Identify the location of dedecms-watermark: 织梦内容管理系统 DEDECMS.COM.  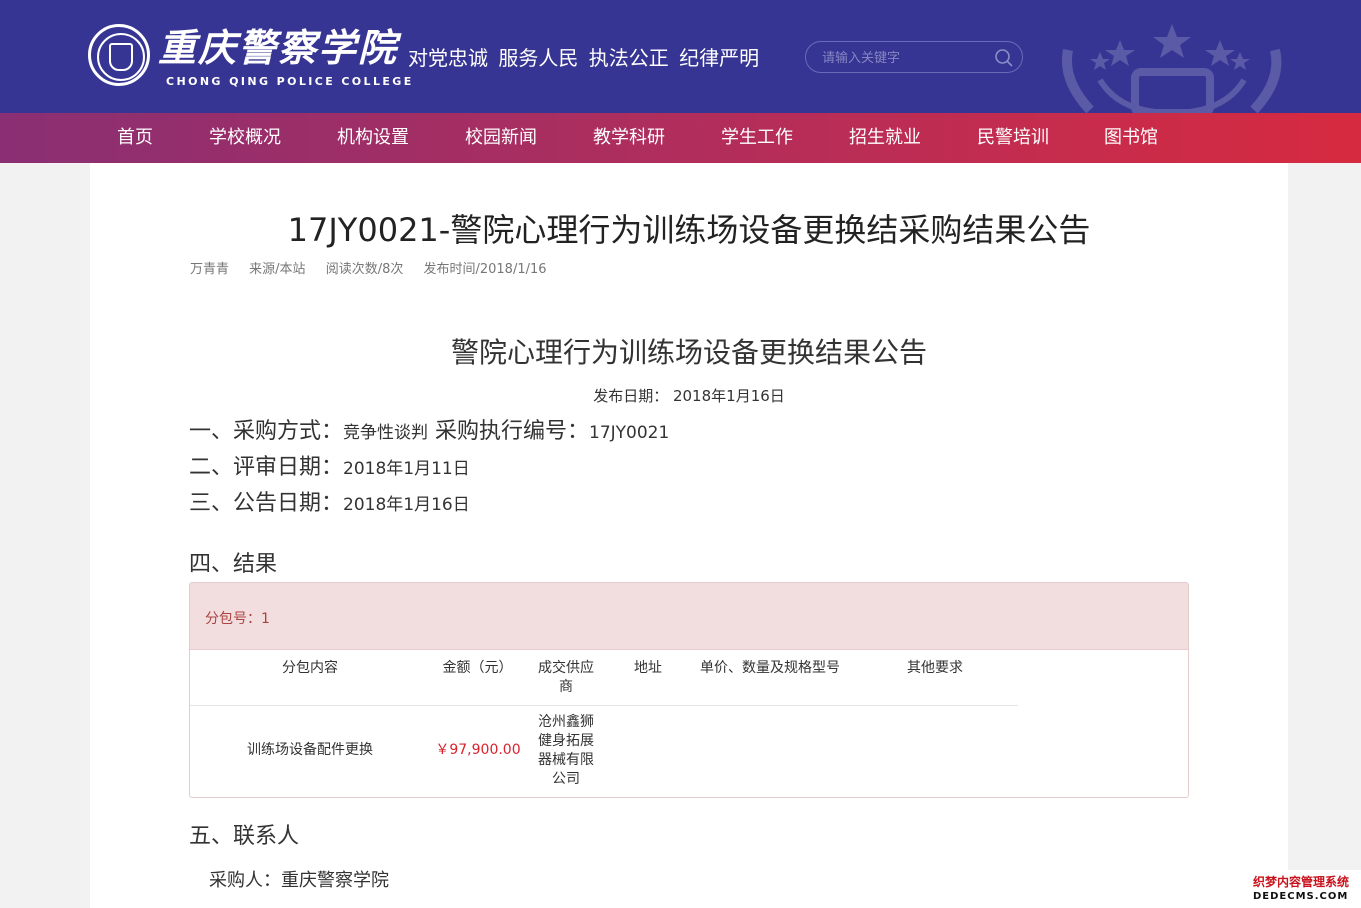
(1305, 889).